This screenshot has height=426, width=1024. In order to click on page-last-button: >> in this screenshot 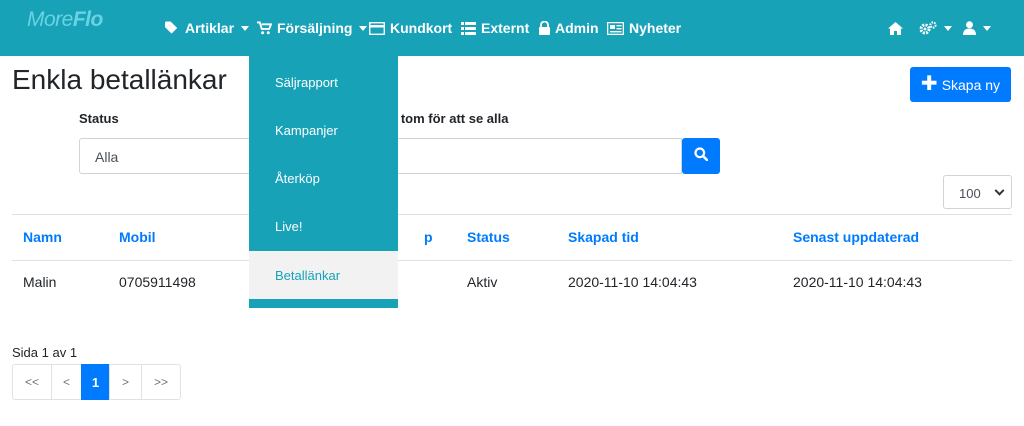, I will do `click(161, 382)`.